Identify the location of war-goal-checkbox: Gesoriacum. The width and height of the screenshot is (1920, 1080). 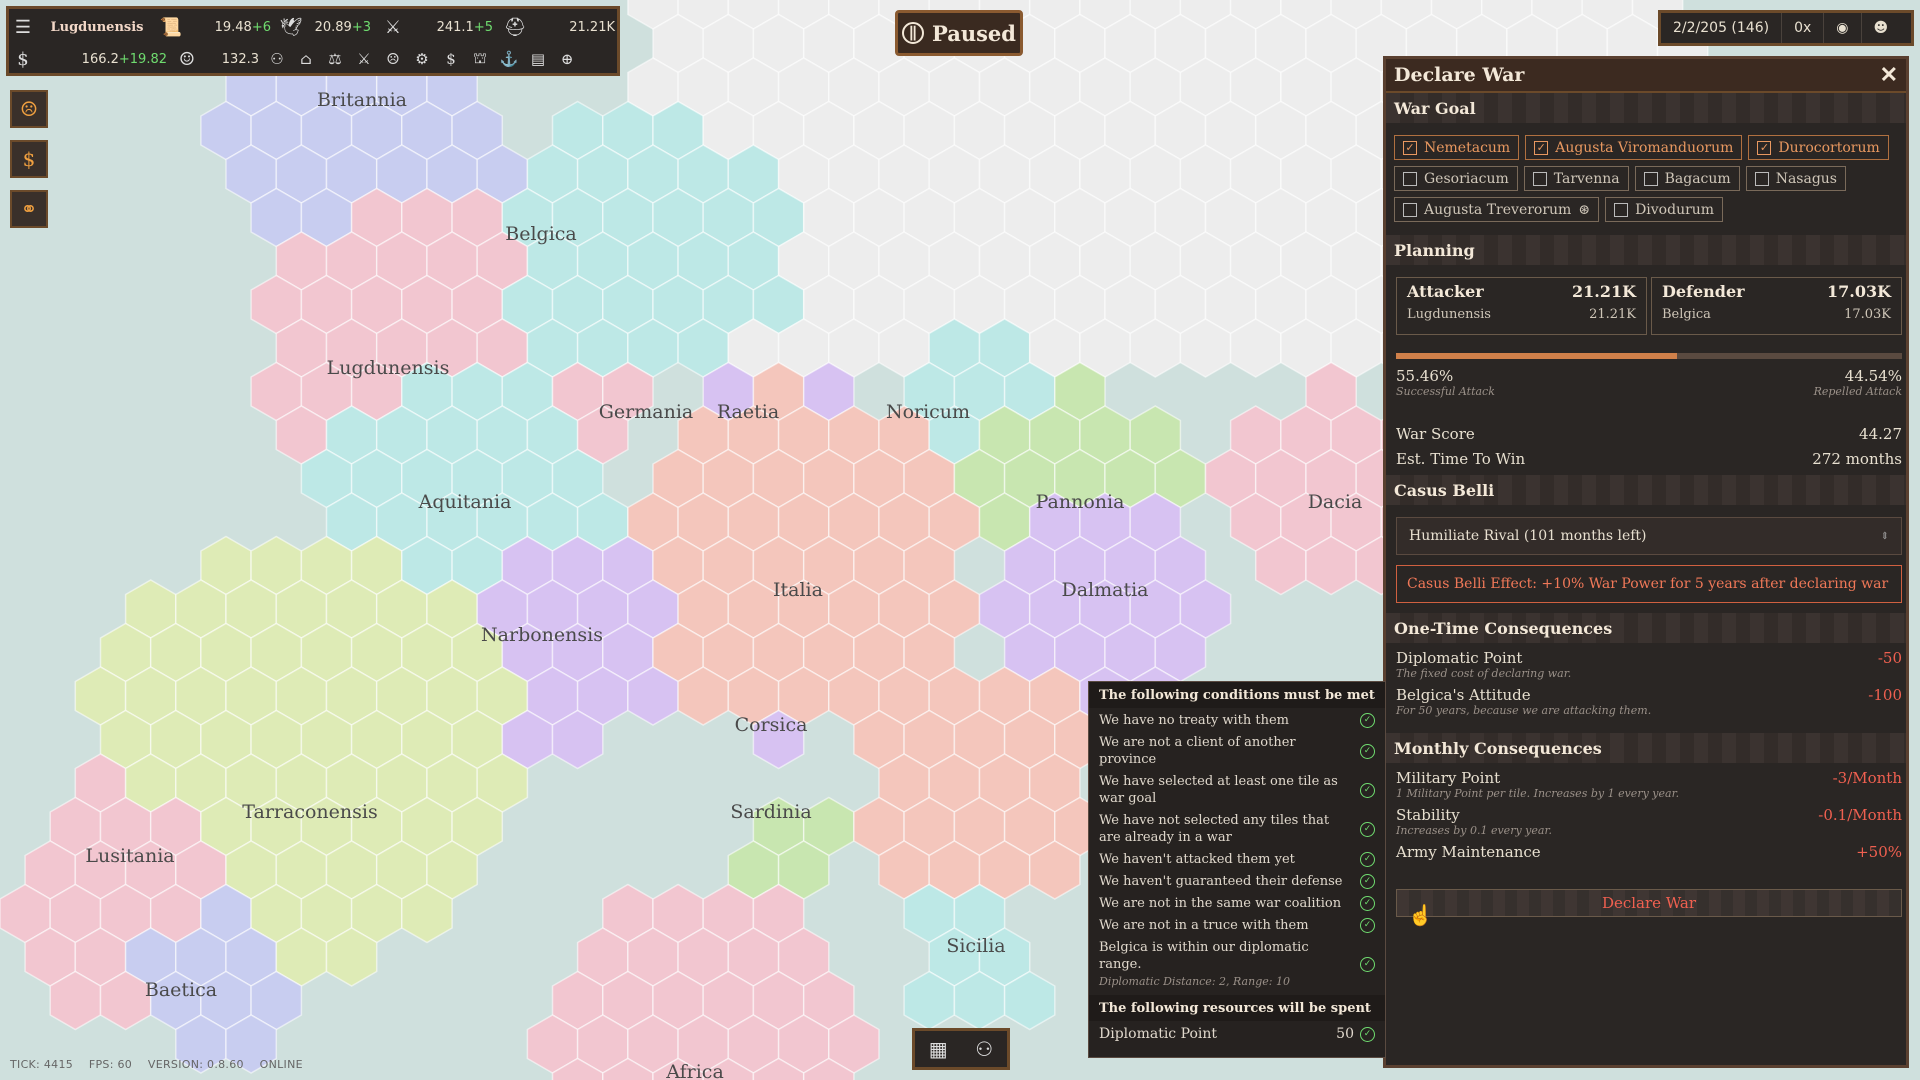
(1456, 178).